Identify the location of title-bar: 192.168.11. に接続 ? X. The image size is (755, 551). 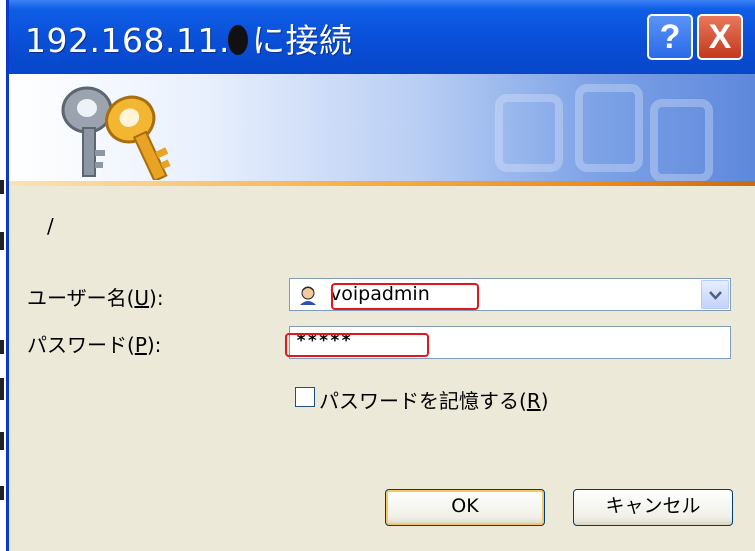
(382, 37).